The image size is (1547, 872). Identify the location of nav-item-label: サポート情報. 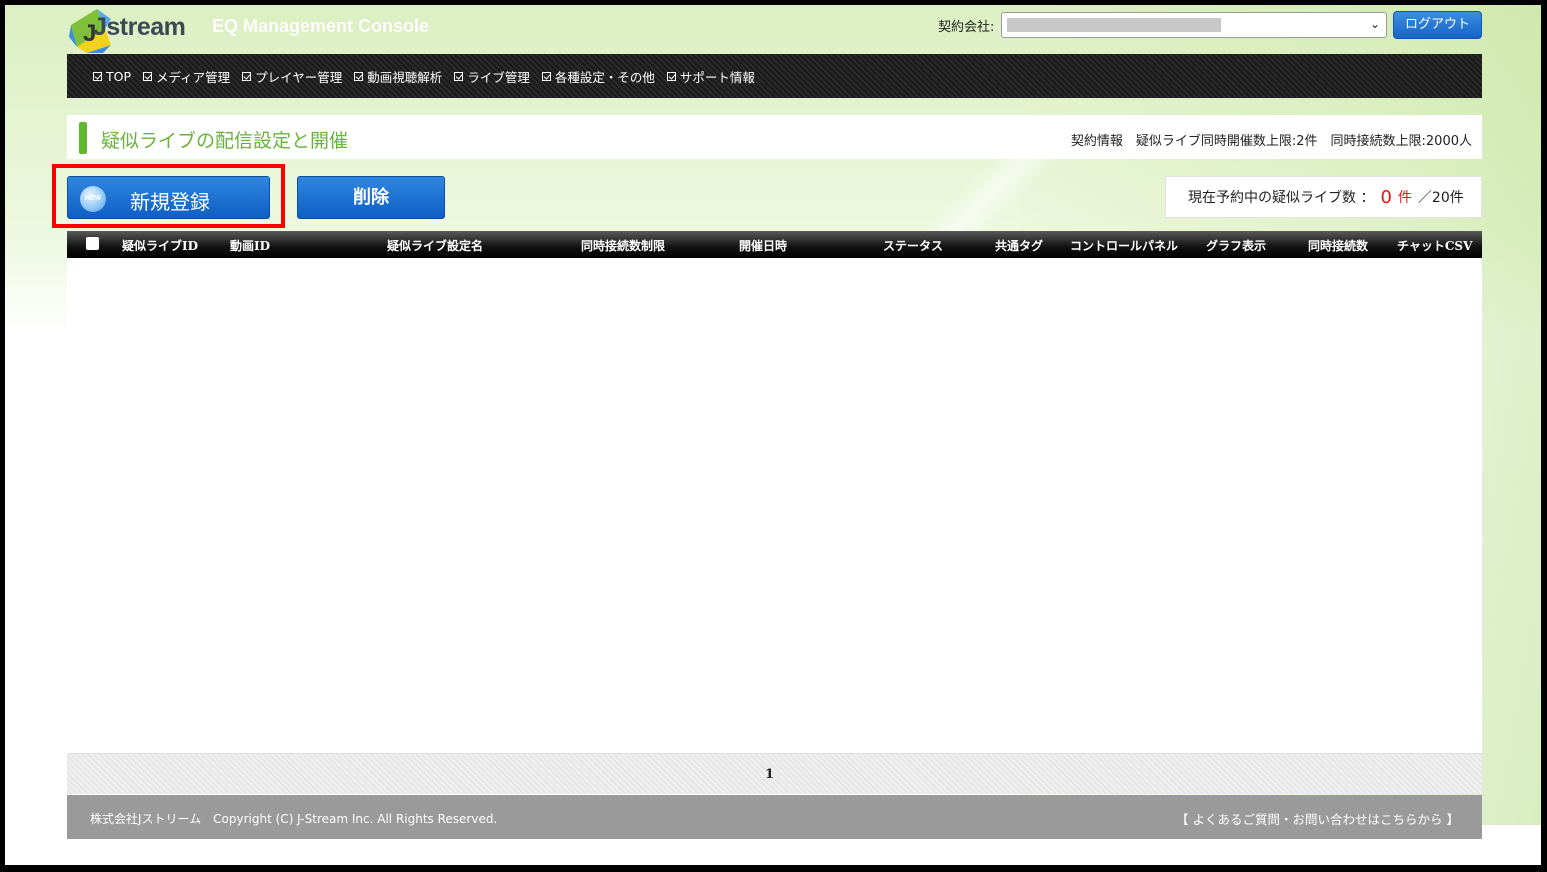
(717, 77).